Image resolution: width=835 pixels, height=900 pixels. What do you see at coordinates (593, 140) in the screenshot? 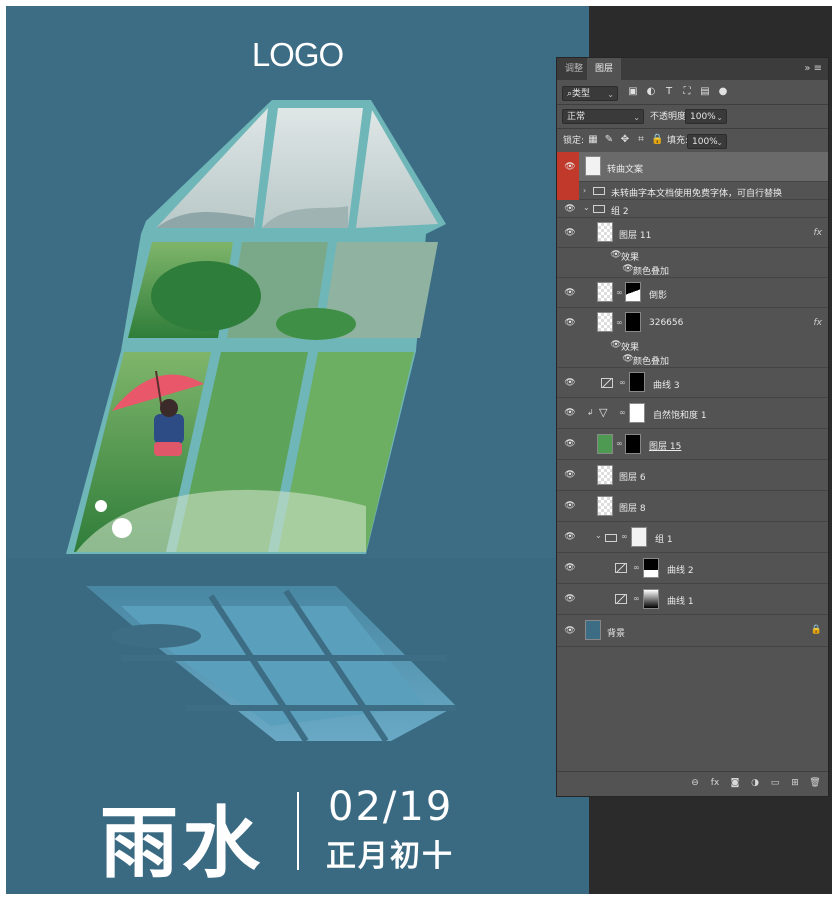
I see `lock-transparent-icon: ▦` at bounding box center [593, 140].